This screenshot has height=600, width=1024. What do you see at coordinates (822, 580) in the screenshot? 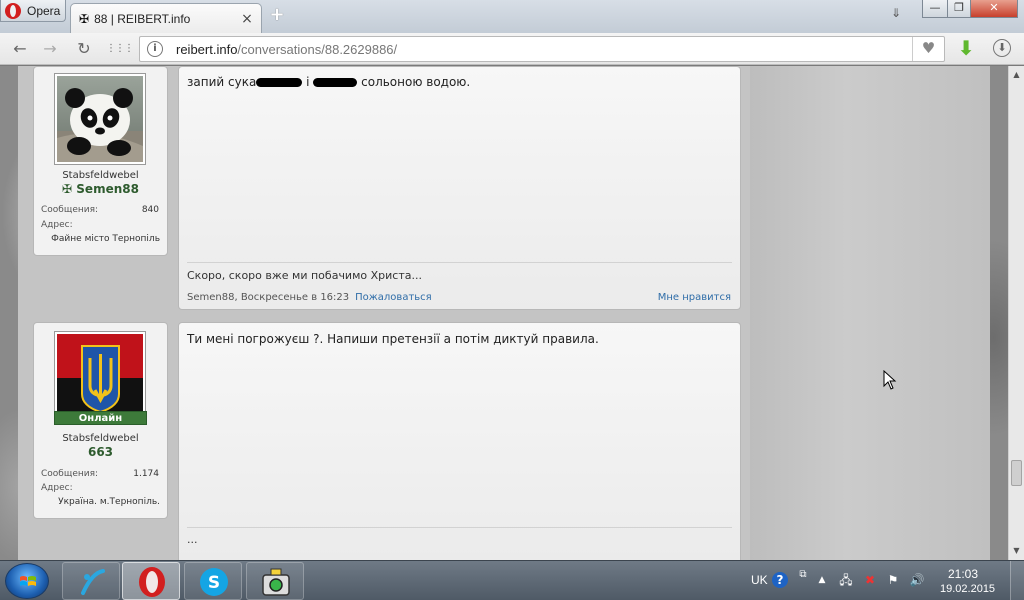
I see `tray-expand-arrow-icon: ▲` at bounding box center [822, 580].